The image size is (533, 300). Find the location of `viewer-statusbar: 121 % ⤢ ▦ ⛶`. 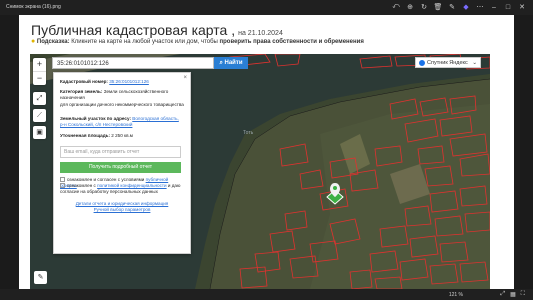

viewer-statusbar: 121 % ⤢ ▦ ⛶ is located at coordinates (266, 294).